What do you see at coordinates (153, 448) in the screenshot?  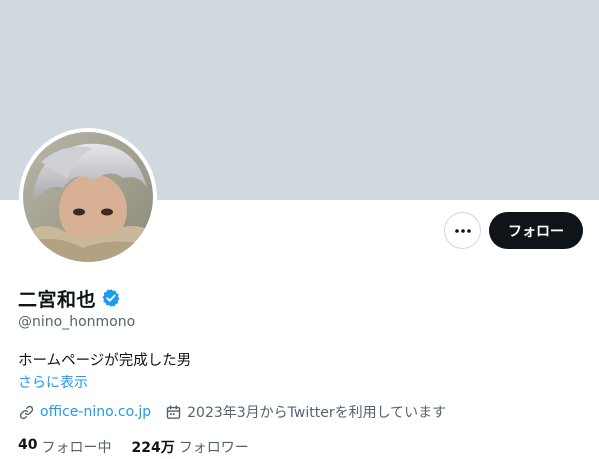 I see `followers-count: 224万` at bounding box center [153, 448].